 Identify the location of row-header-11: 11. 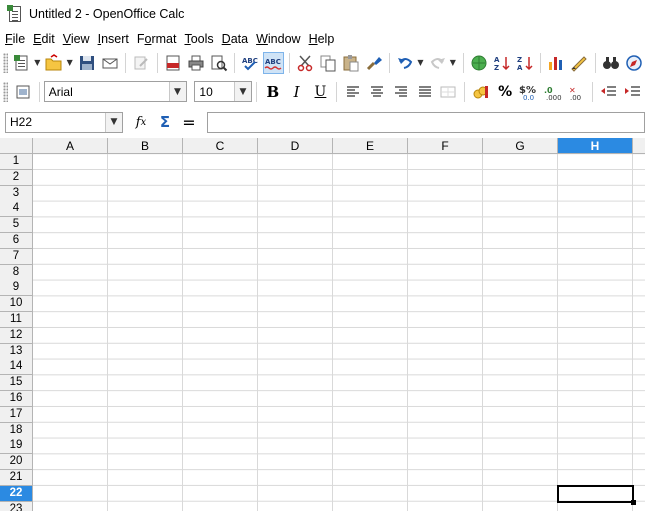
(16, 320).